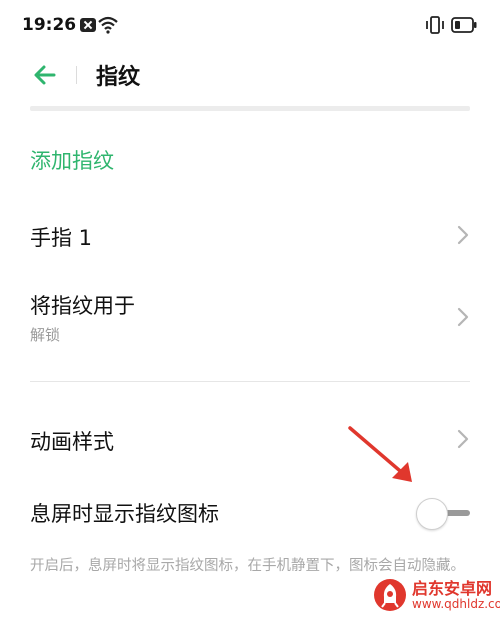 The height and width of the screenshot is (619, 500). I want to click on app-header: 指纹, so click(250, 75).